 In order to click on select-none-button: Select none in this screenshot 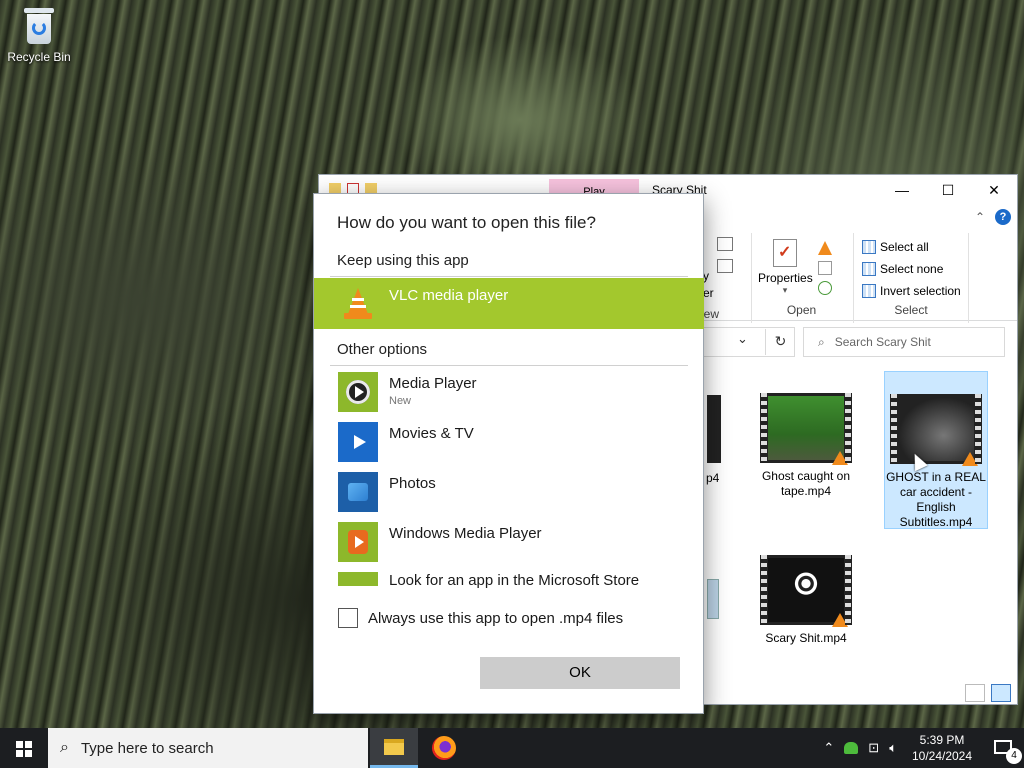, I will do `click(915, 269)`.